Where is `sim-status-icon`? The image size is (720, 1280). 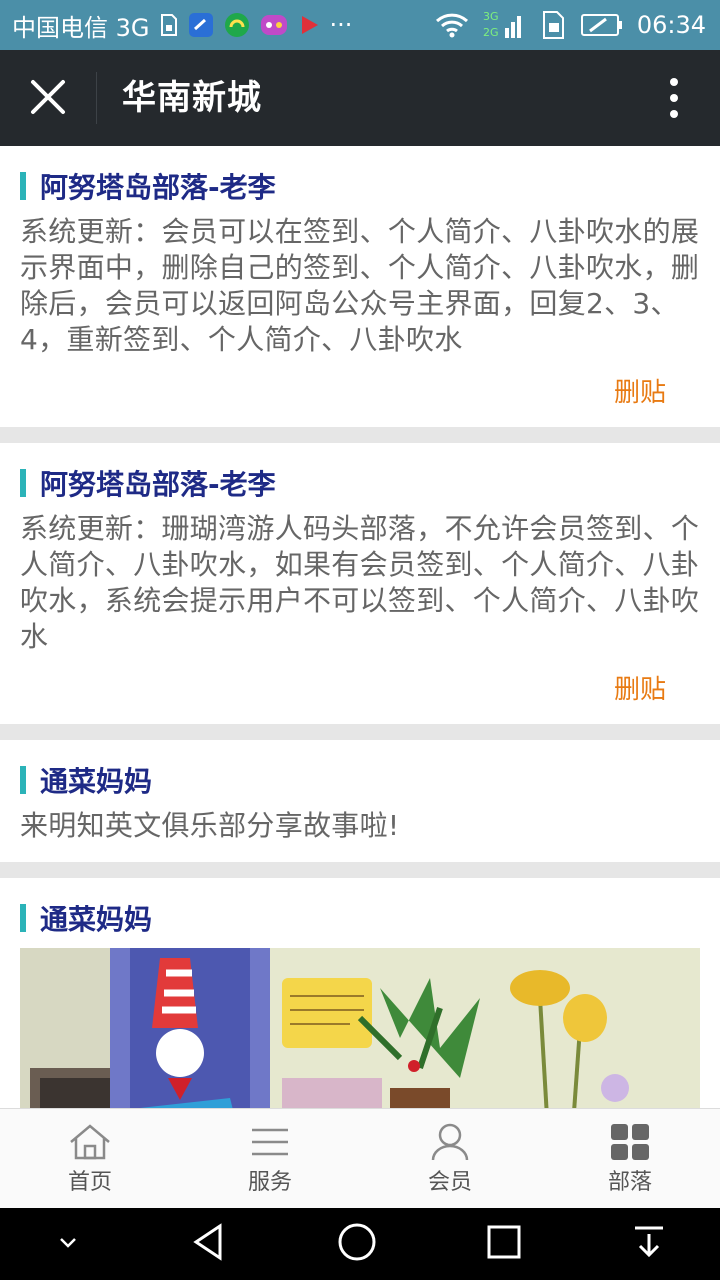
sim-status-icon is located at coordinates (554, 25).